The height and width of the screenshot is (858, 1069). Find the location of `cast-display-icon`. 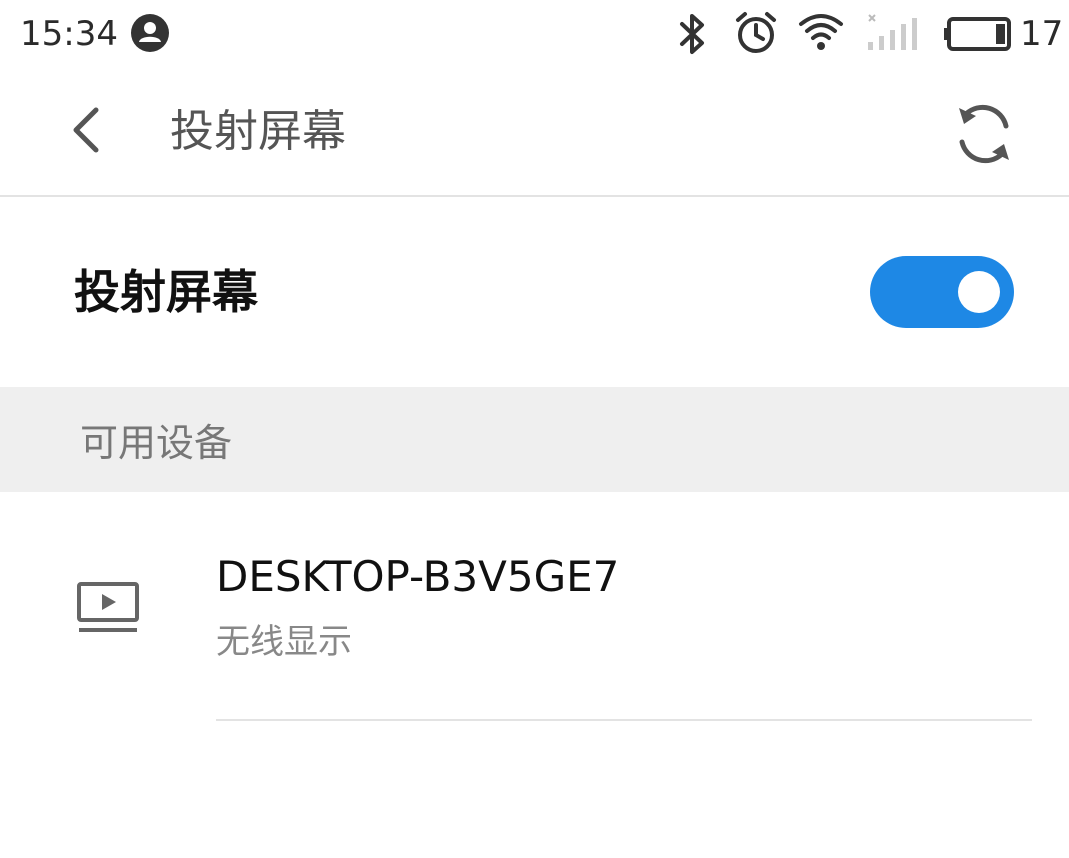

cast-display-icon is located at coordinates (108, 607).